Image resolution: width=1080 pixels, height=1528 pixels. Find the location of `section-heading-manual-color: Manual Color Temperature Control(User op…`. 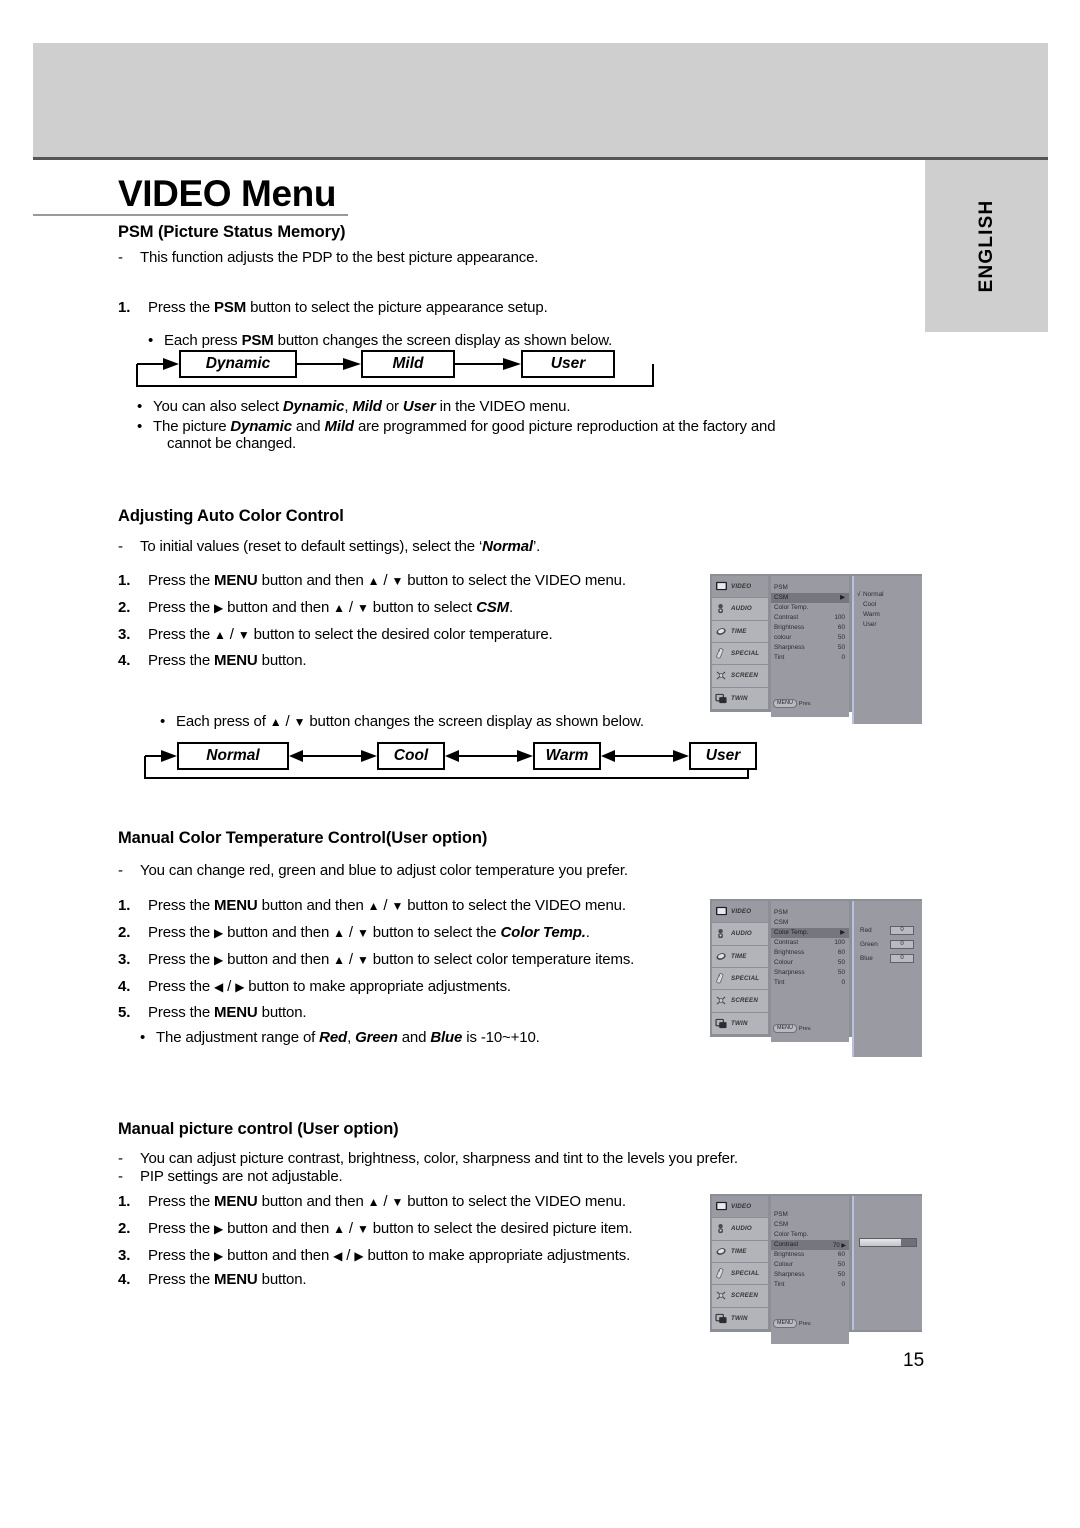

section-heading-manual-color: Manual Color Temperature Control(User op… is located at coordinates (303, 838).